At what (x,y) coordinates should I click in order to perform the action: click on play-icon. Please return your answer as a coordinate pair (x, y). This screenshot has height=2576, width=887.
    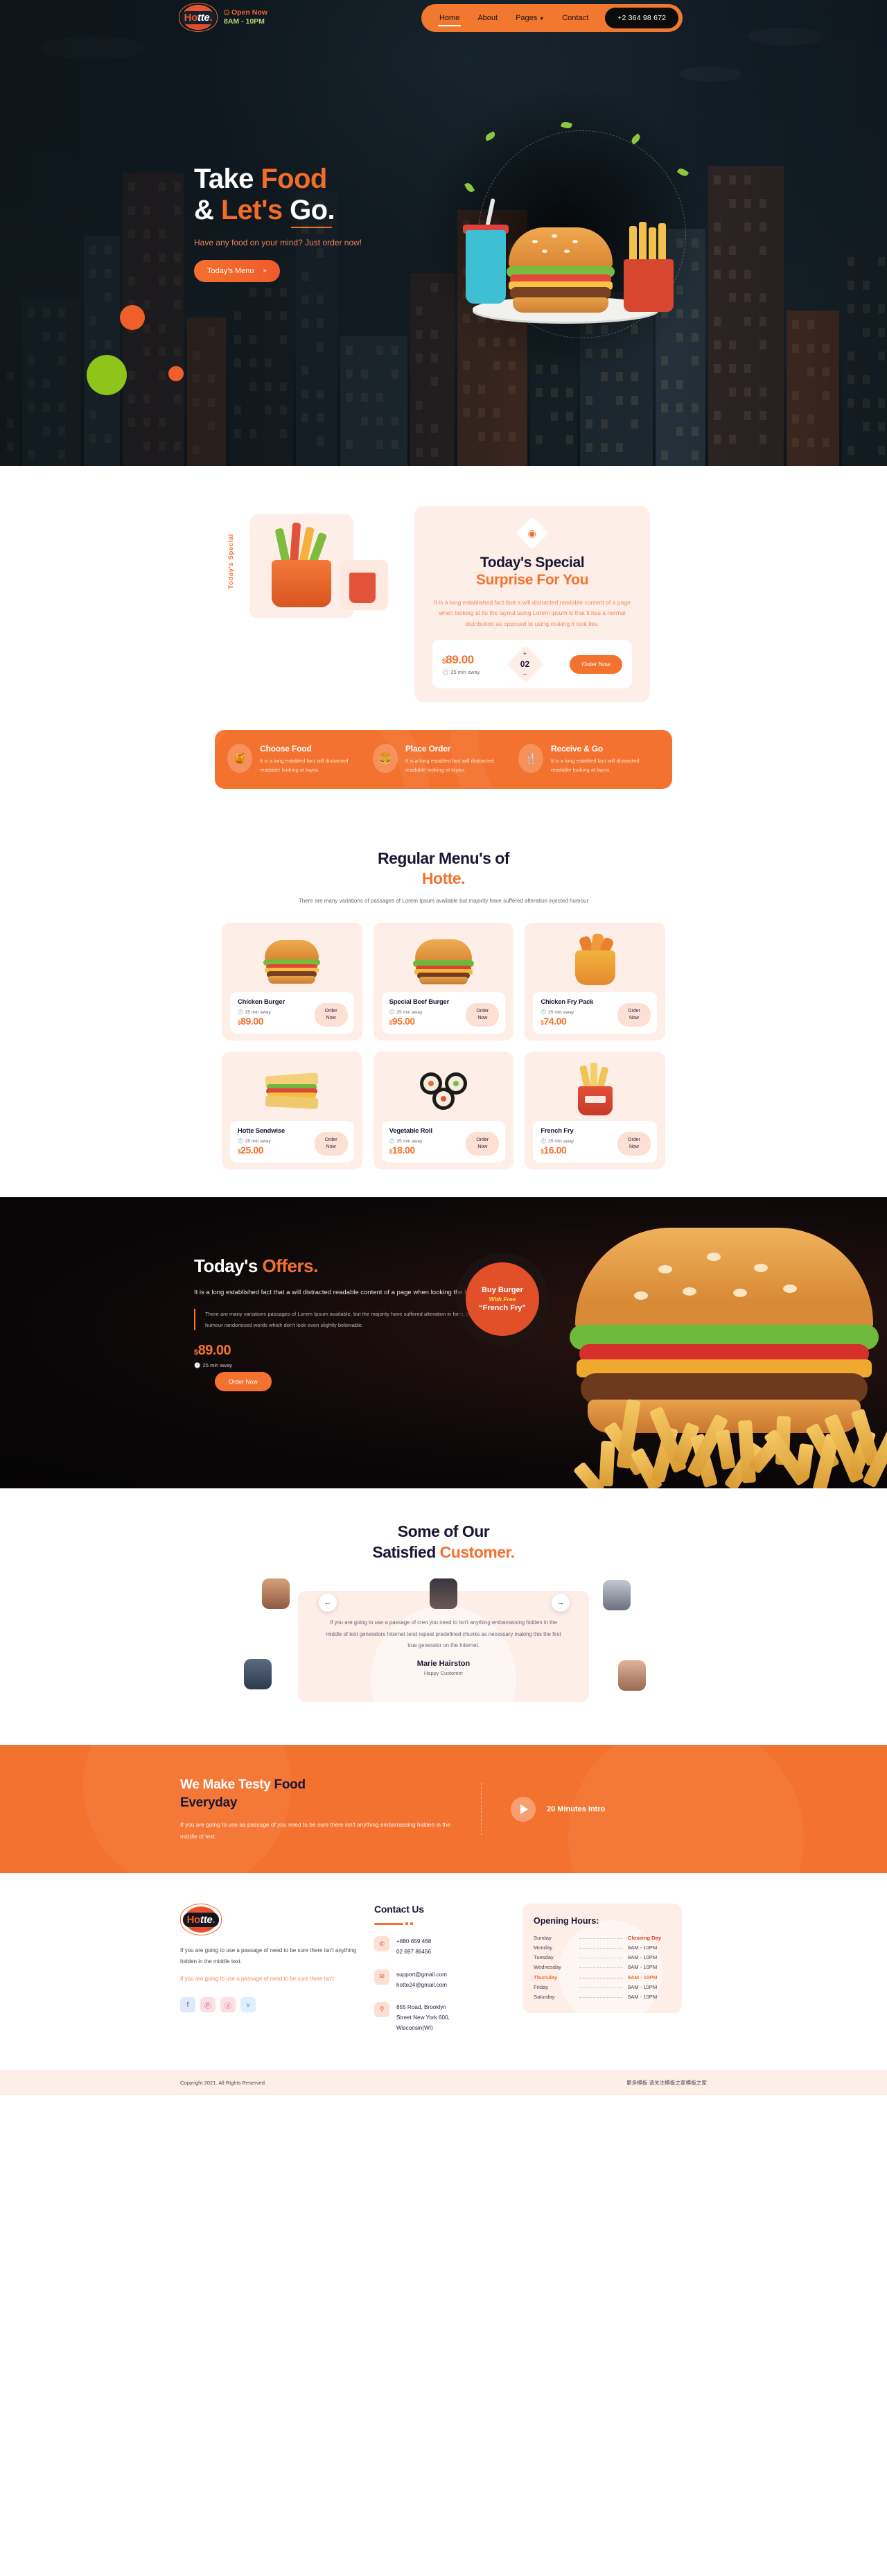
    Looking at the image, I should click on (523, 1809).